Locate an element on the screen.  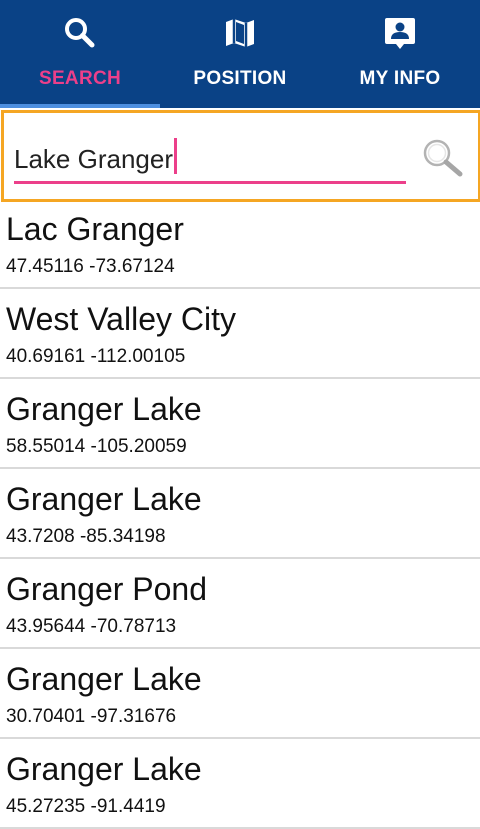
tab-position: POSITION is located at coordinates (240, 54).